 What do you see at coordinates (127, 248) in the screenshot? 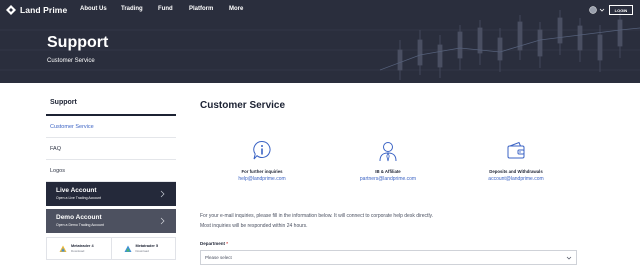
I see `metatrader-5-icon` at bounding box center [127, 248].